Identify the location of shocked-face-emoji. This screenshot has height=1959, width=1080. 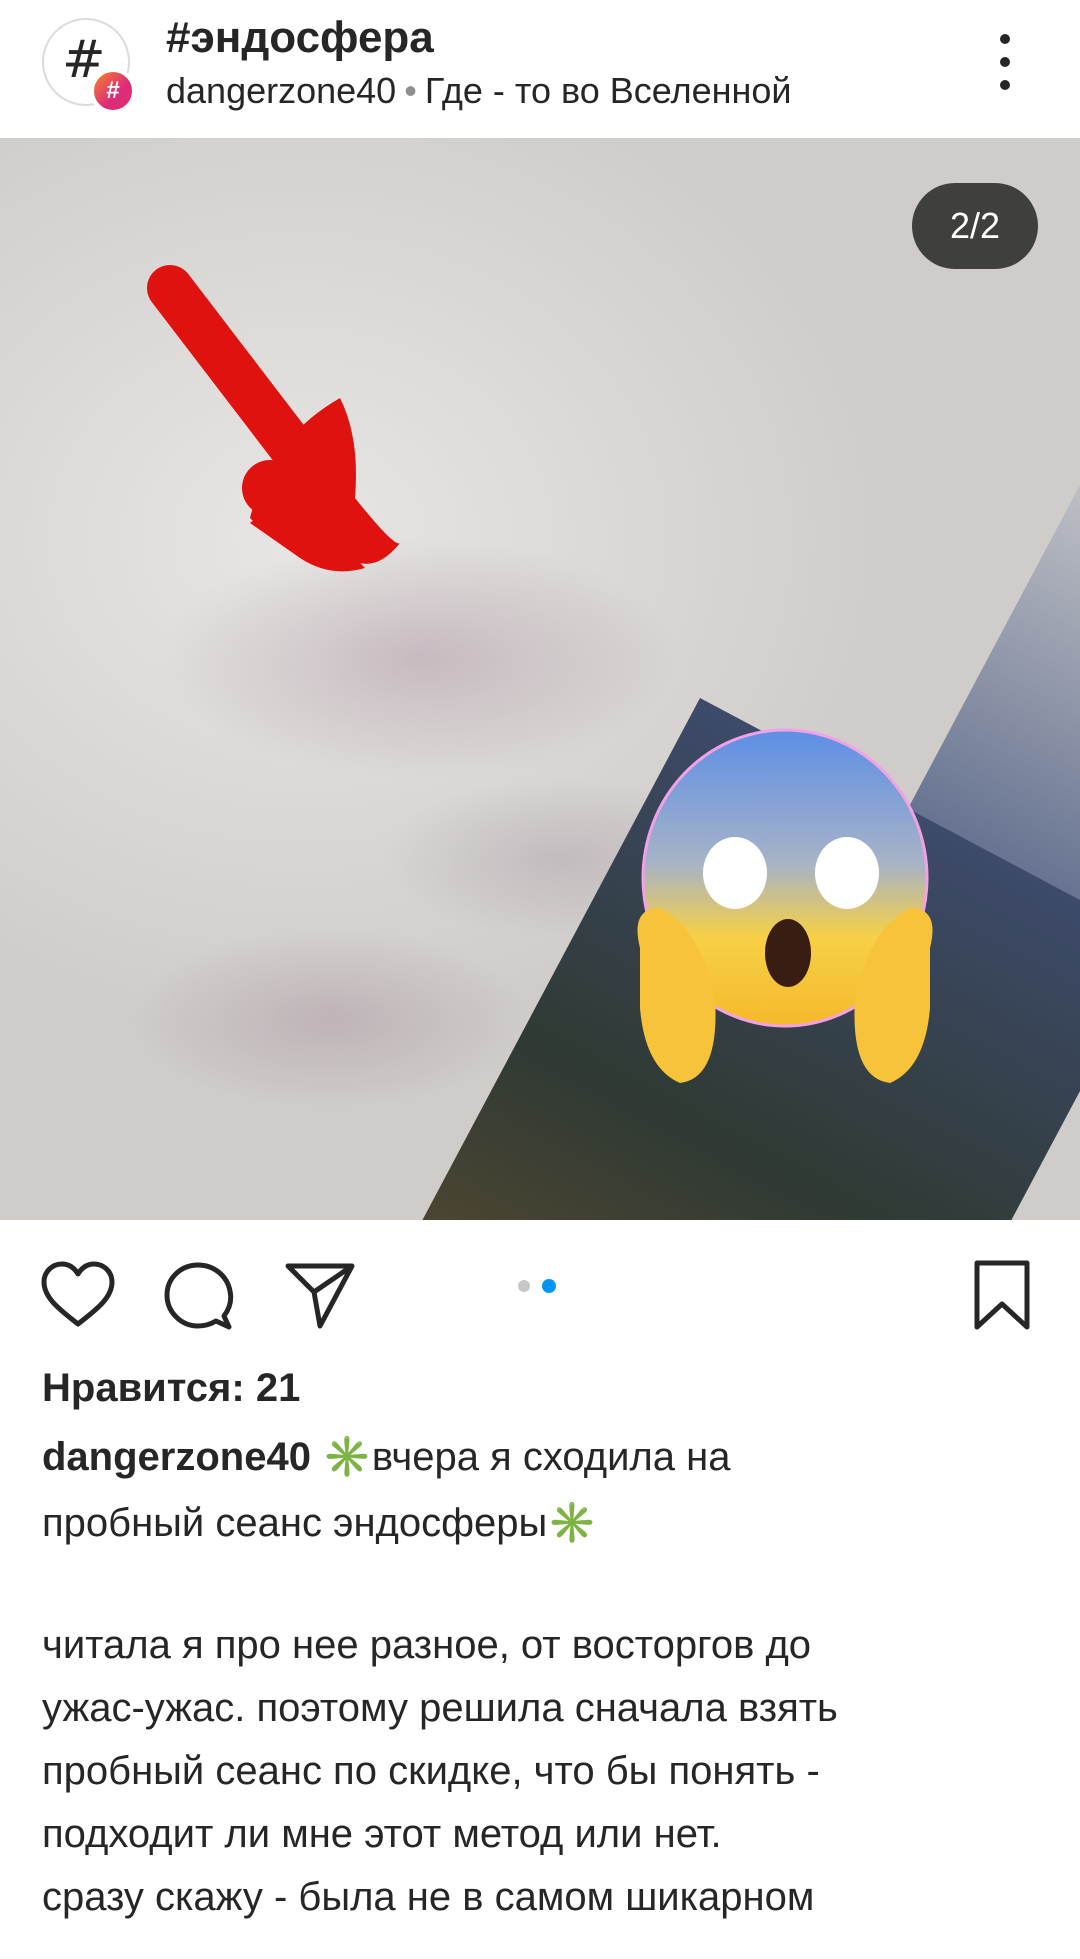
(785, 905).